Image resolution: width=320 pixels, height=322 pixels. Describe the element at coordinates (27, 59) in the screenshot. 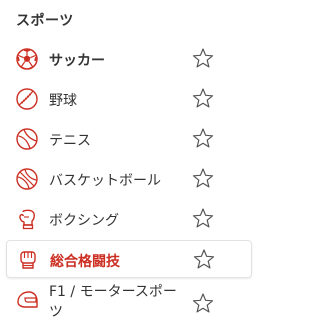

I see `soccer-ball-icon` at that location.